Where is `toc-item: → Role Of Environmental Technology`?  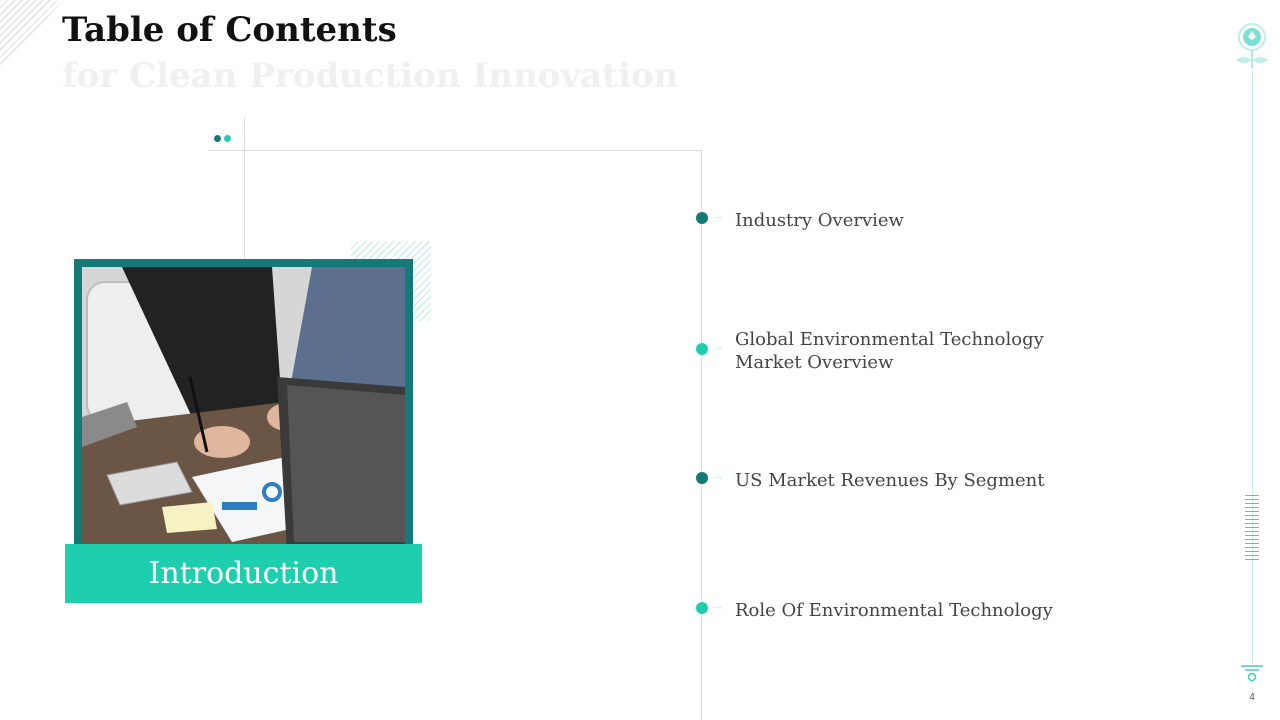
toc-item: → Role Of Environmental Technology is located at coordinates (875, 610).